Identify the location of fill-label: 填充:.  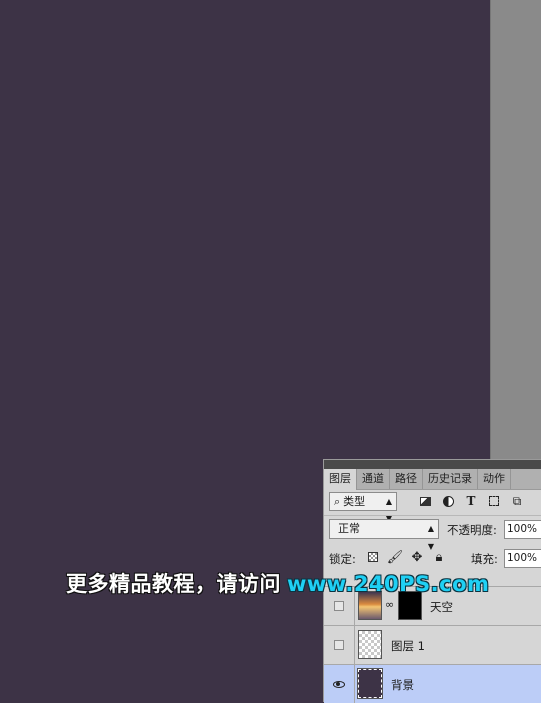
(484, 559).